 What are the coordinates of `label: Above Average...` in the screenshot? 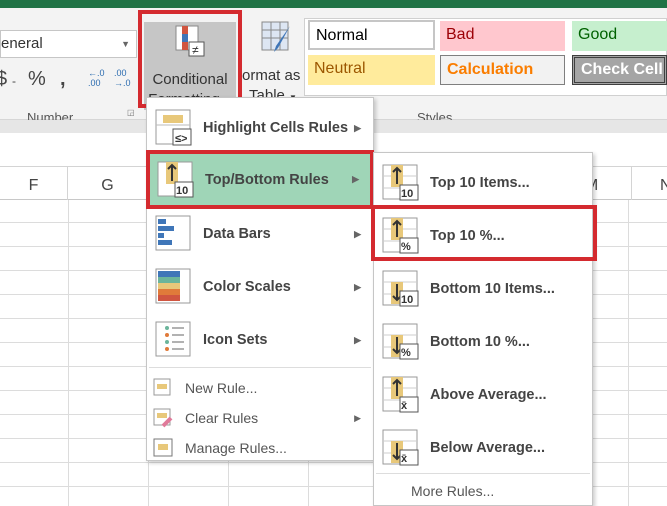 It's located at (488, 395).